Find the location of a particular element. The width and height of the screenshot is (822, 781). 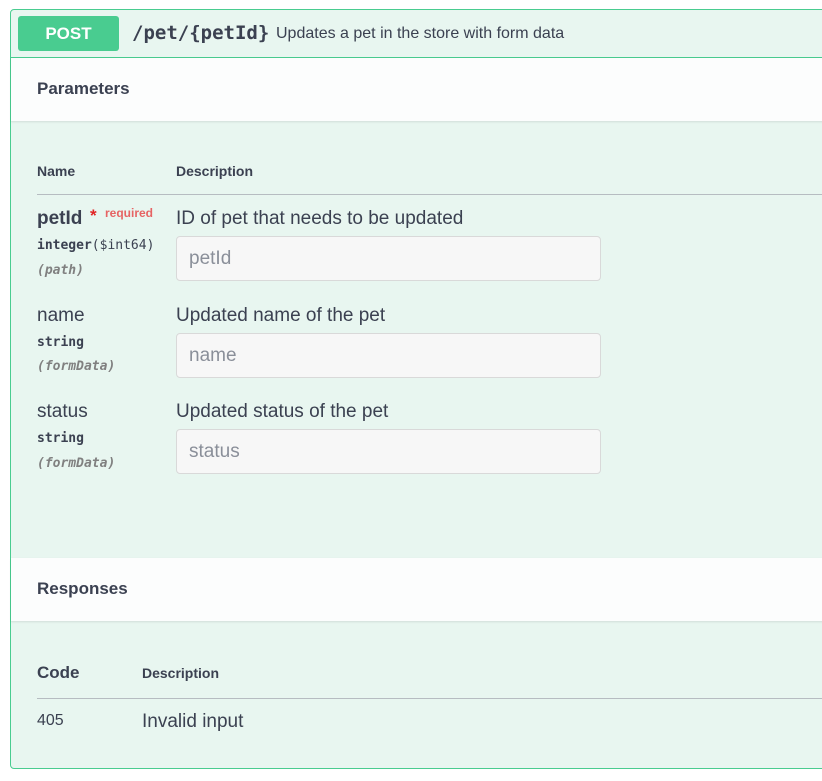

parameters-title: Parameters is located at coordinates (83, 88).